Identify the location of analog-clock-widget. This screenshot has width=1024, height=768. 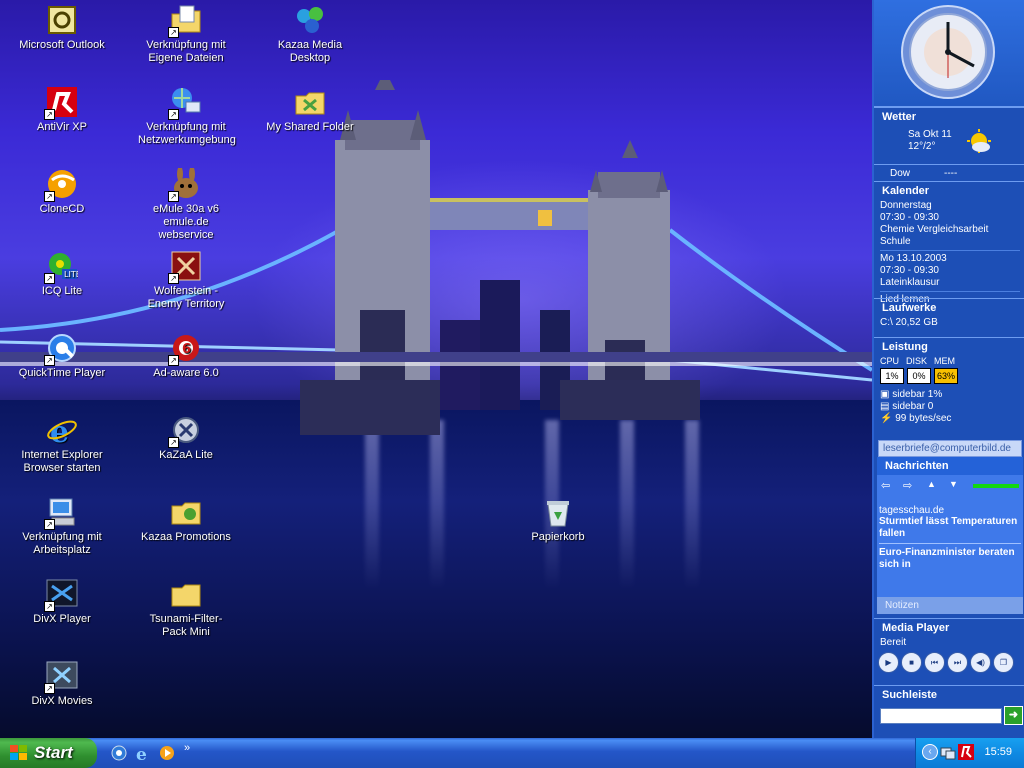
(949, 53).